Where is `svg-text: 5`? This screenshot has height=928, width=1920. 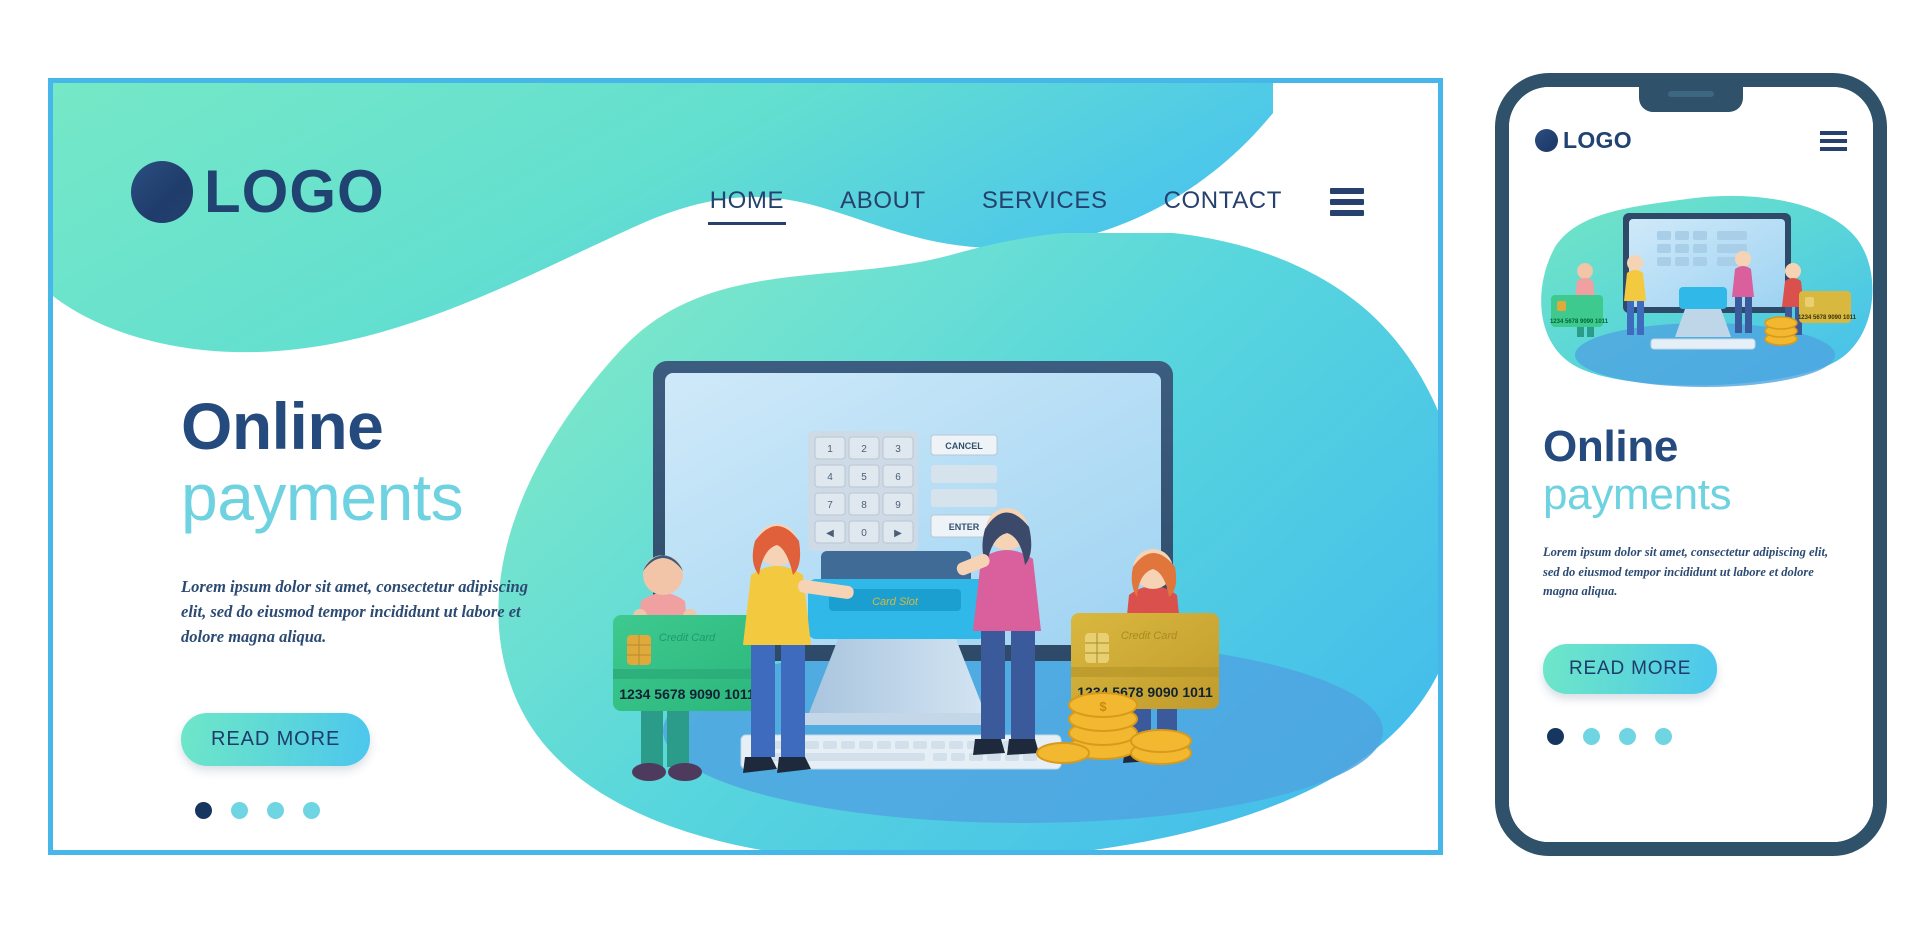 svg-text: 5 is located at coordinates (864, 477).